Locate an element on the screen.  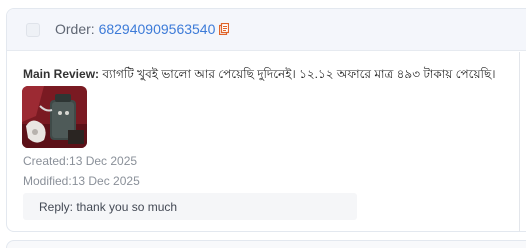
main-review-label: Main Review: is located at coordinates (61, 74).